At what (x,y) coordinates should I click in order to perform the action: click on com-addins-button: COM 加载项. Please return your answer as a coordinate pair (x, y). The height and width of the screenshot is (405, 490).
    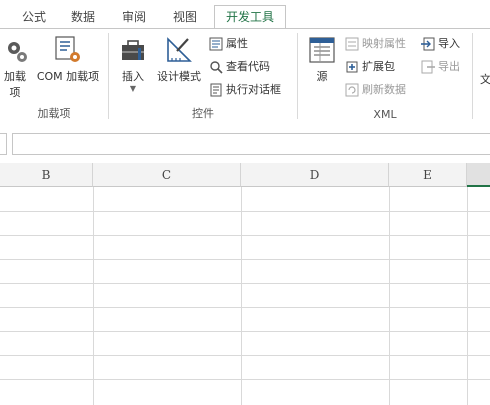
    Looking at the image, I should click on (68, 59).